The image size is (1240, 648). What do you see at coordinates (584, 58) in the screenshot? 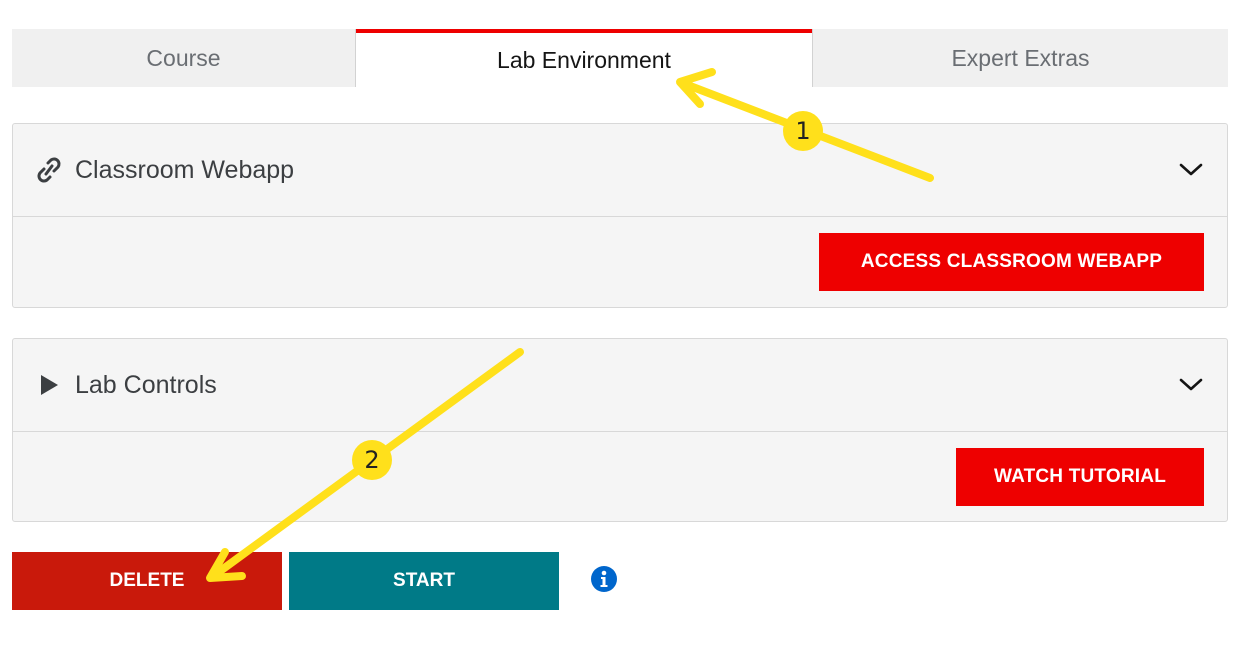
I see `tab-lab-environment: Lab Environment` at bounding box center [584, 58].